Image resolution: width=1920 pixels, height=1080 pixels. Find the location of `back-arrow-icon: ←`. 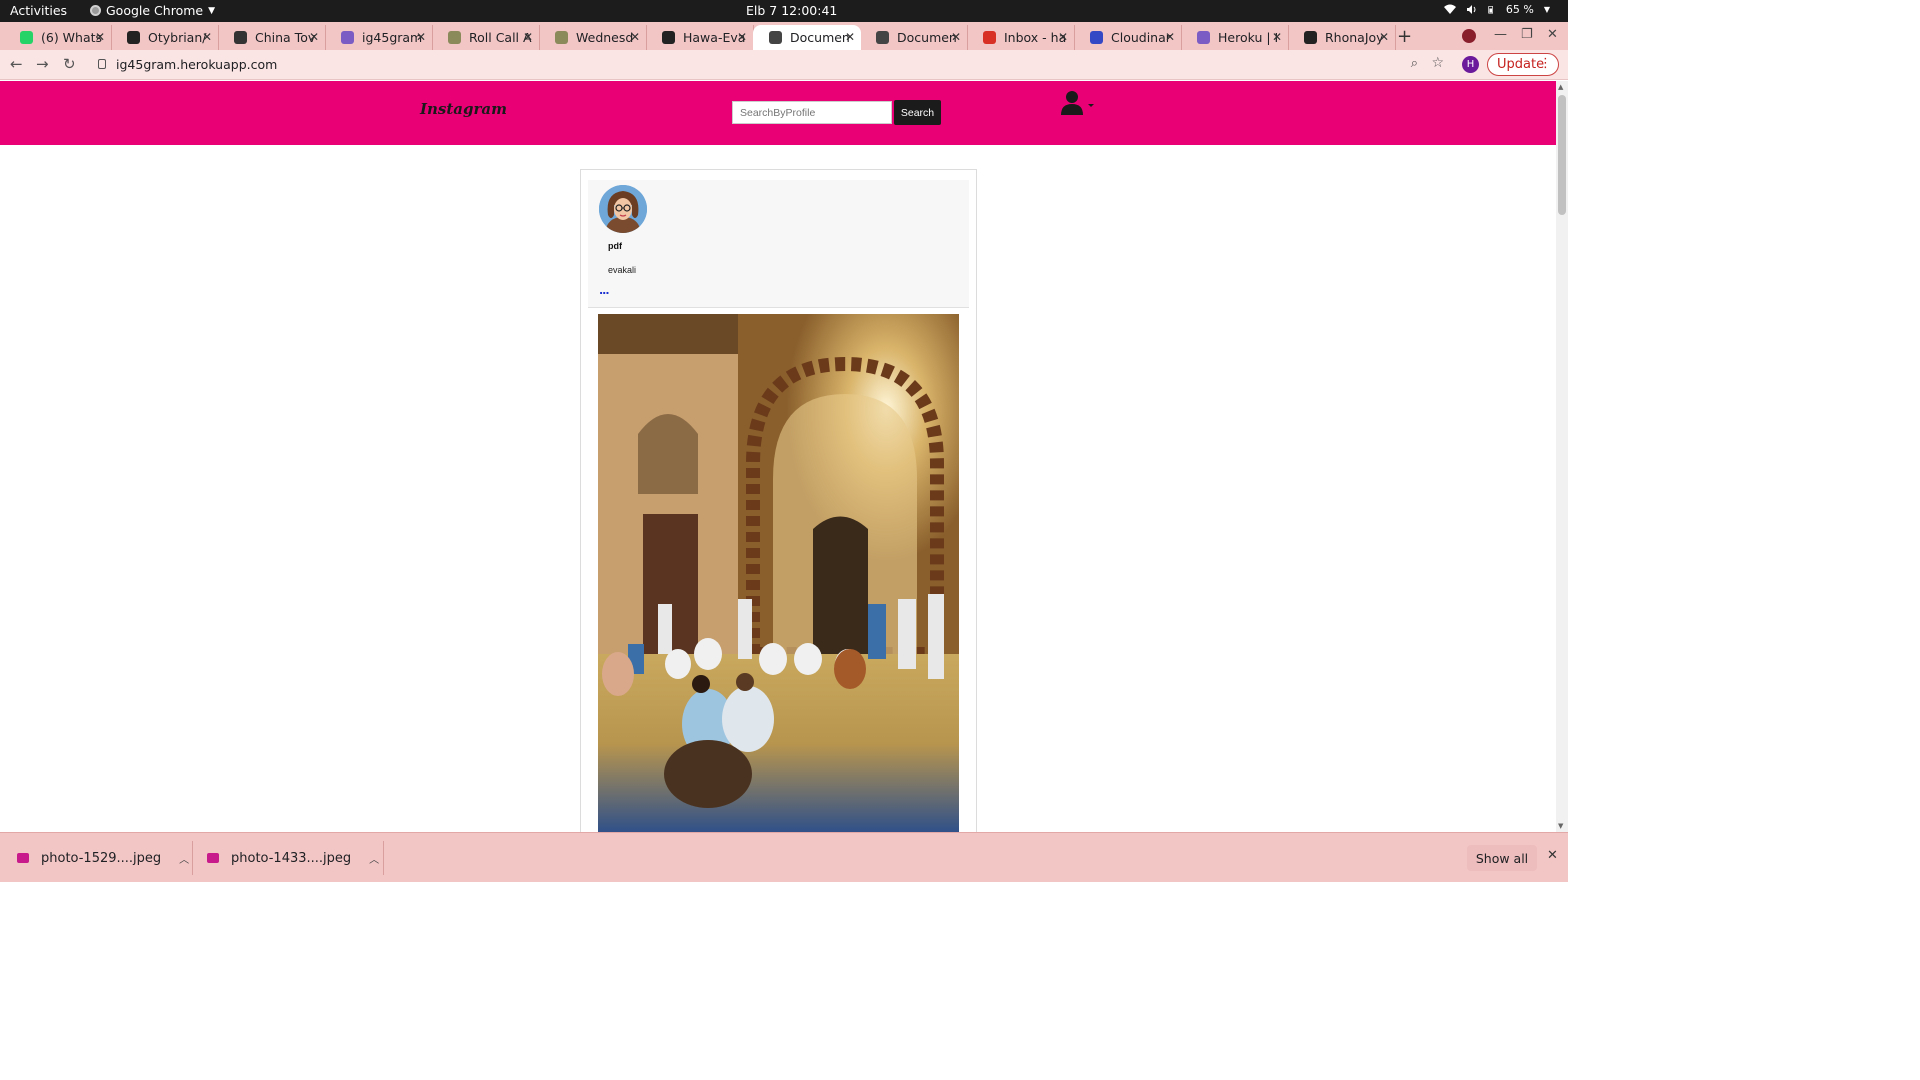

back-arrow-icon: ← is located at coordinates (16, 64).